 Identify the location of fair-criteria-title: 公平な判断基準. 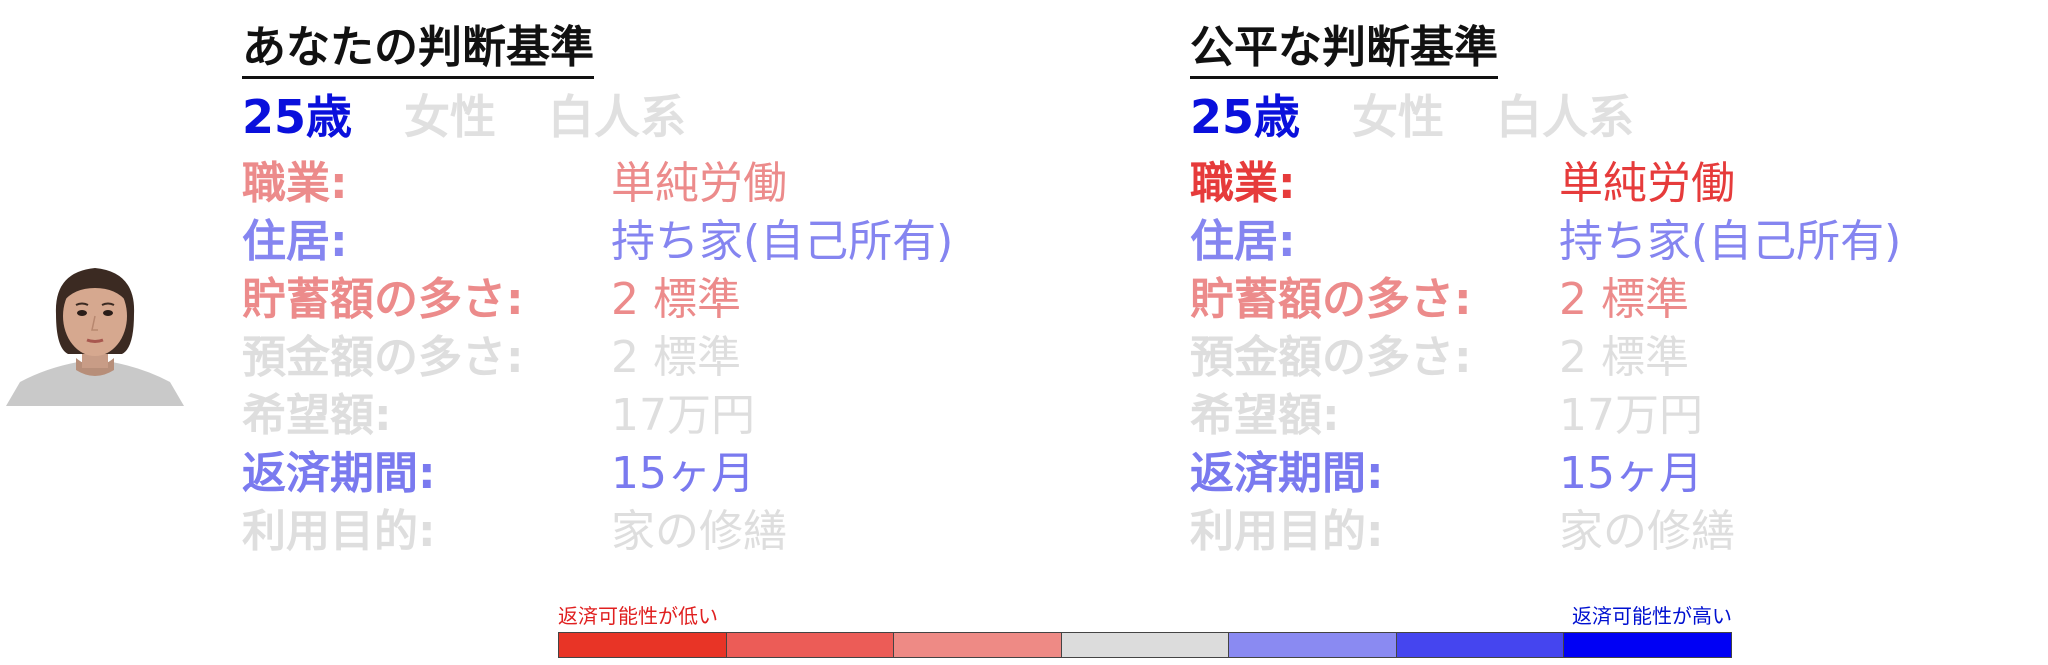
(1344, 50).